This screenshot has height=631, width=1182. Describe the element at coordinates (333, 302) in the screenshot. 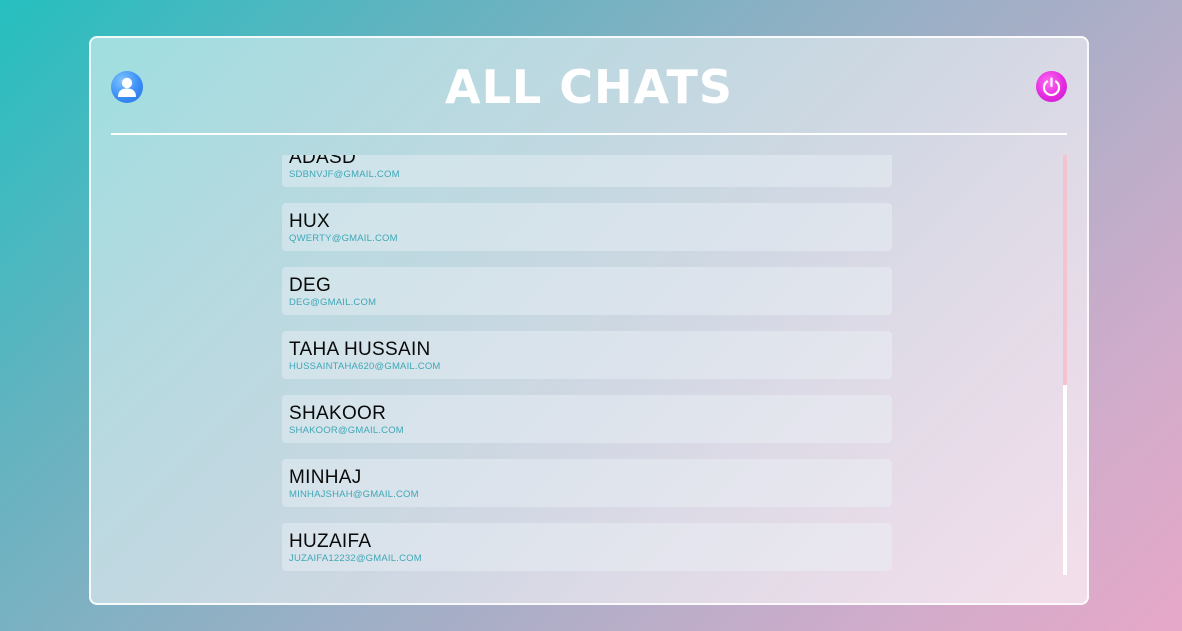

I see `chat-email: DEG@GMAIL.COM` at that location.